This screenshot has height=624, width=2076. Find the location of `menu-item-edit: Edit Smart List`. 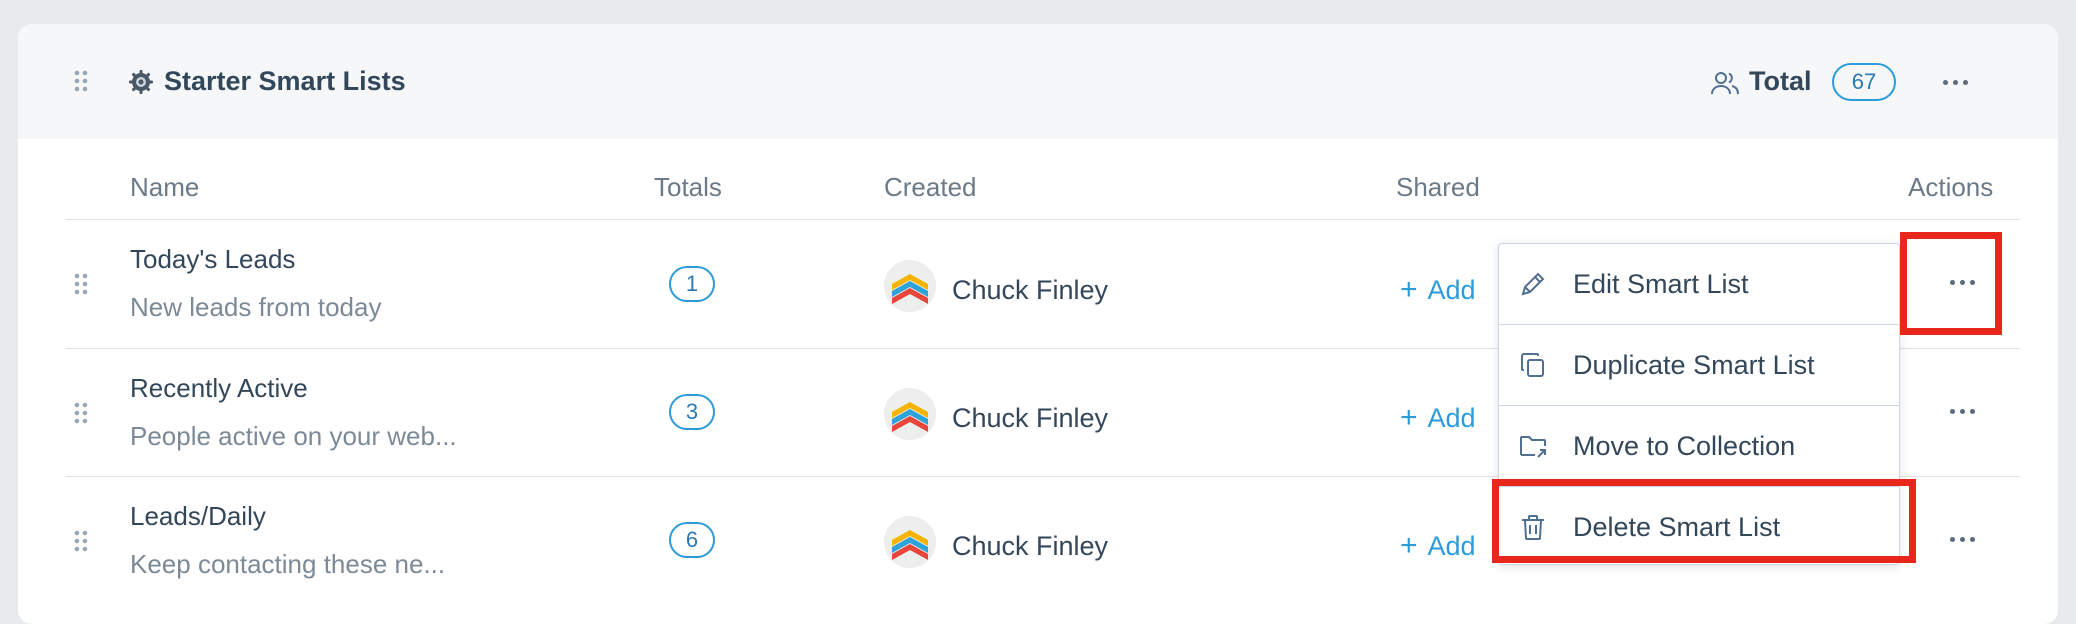

menu-item-edit: Edit Smart List is located at coordinates (1699, 284).